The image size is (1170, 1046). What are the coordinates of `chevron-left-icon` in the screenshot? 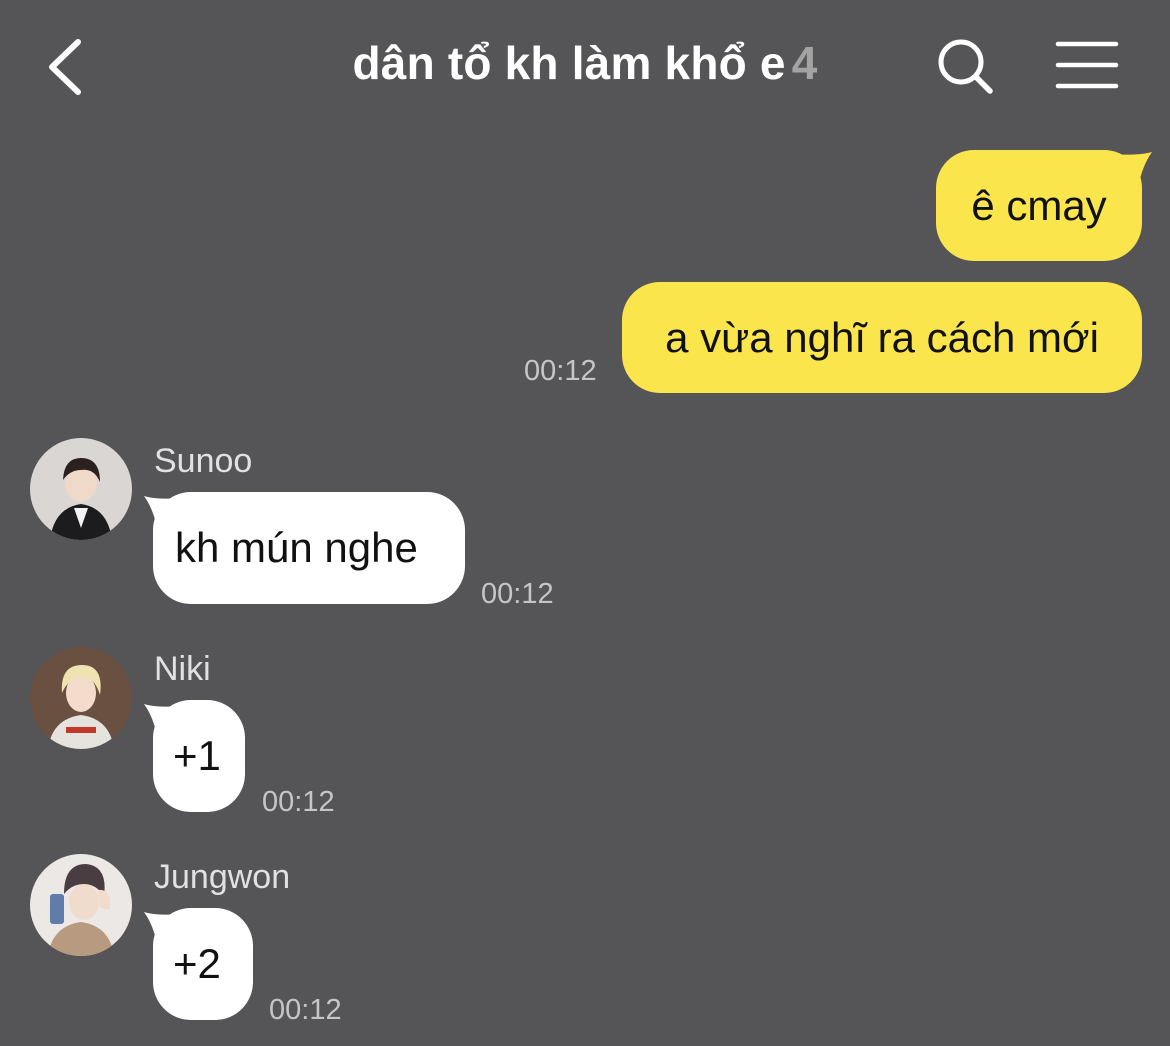 It's located at (65, 67).